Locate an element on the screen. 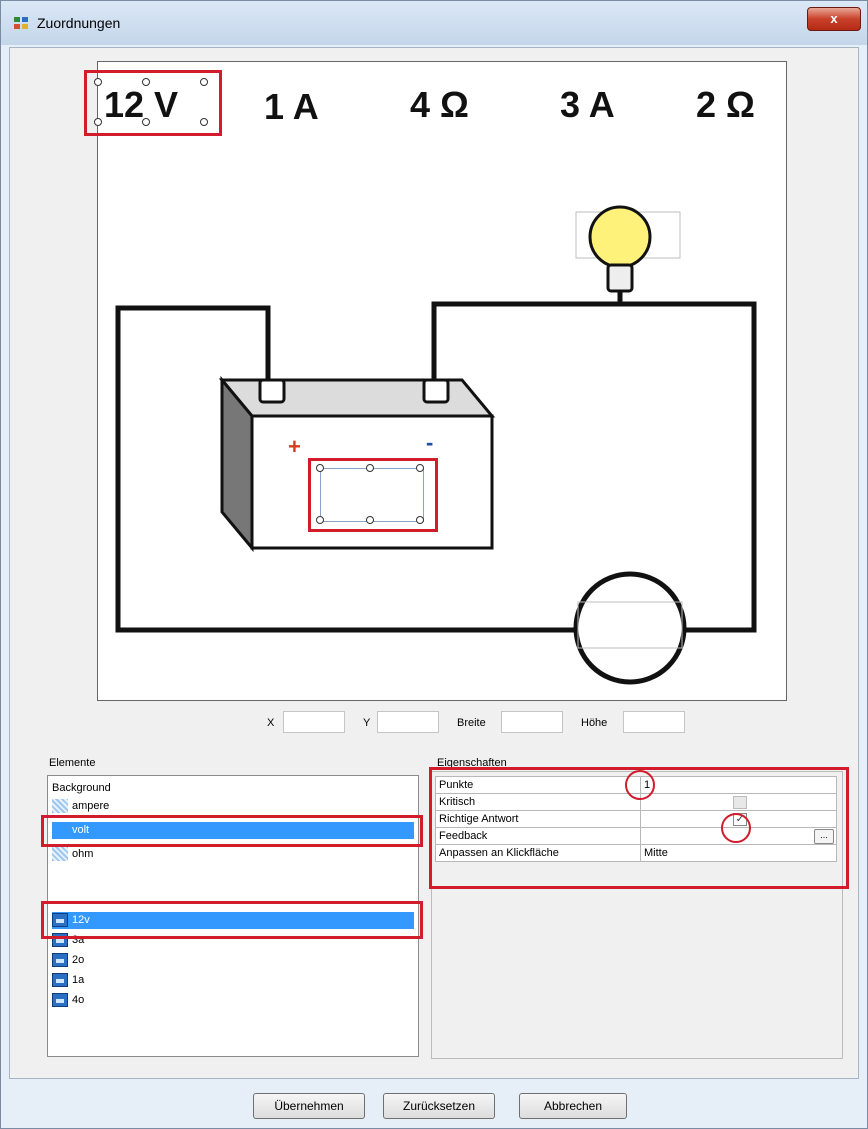 The height and width of the screenshot is (1129, 868). minus-sign: - is located at coordinates (430, 442).